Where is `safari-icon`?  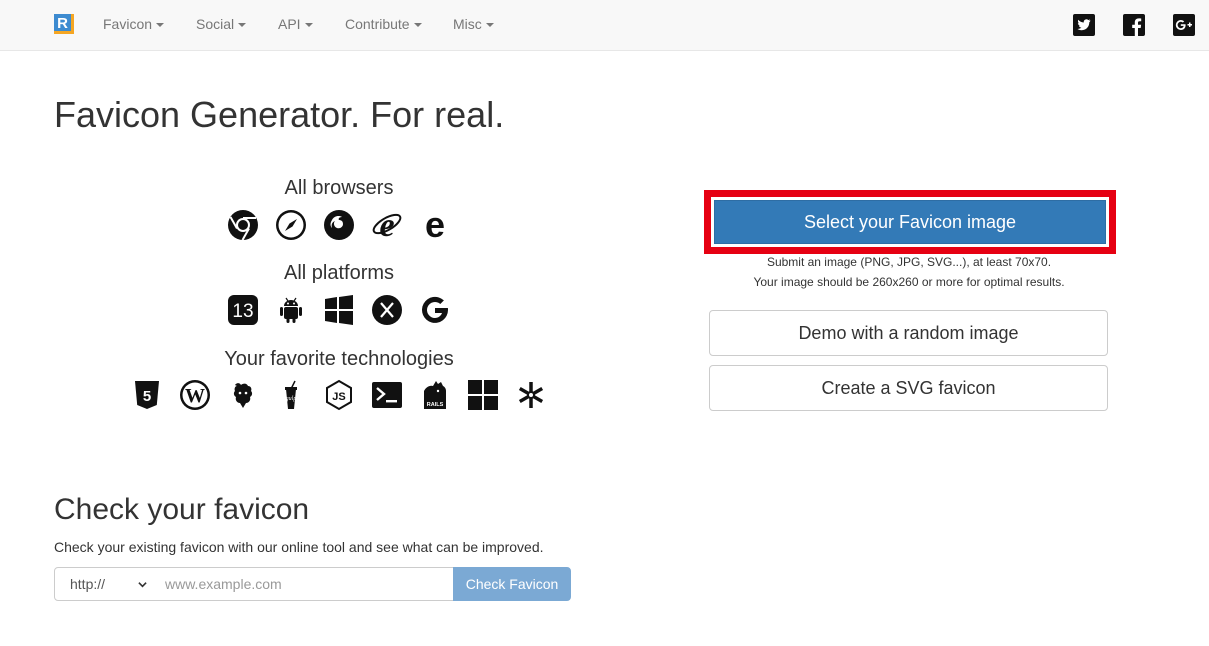
safari-icon is located at coordinates (291, 225).